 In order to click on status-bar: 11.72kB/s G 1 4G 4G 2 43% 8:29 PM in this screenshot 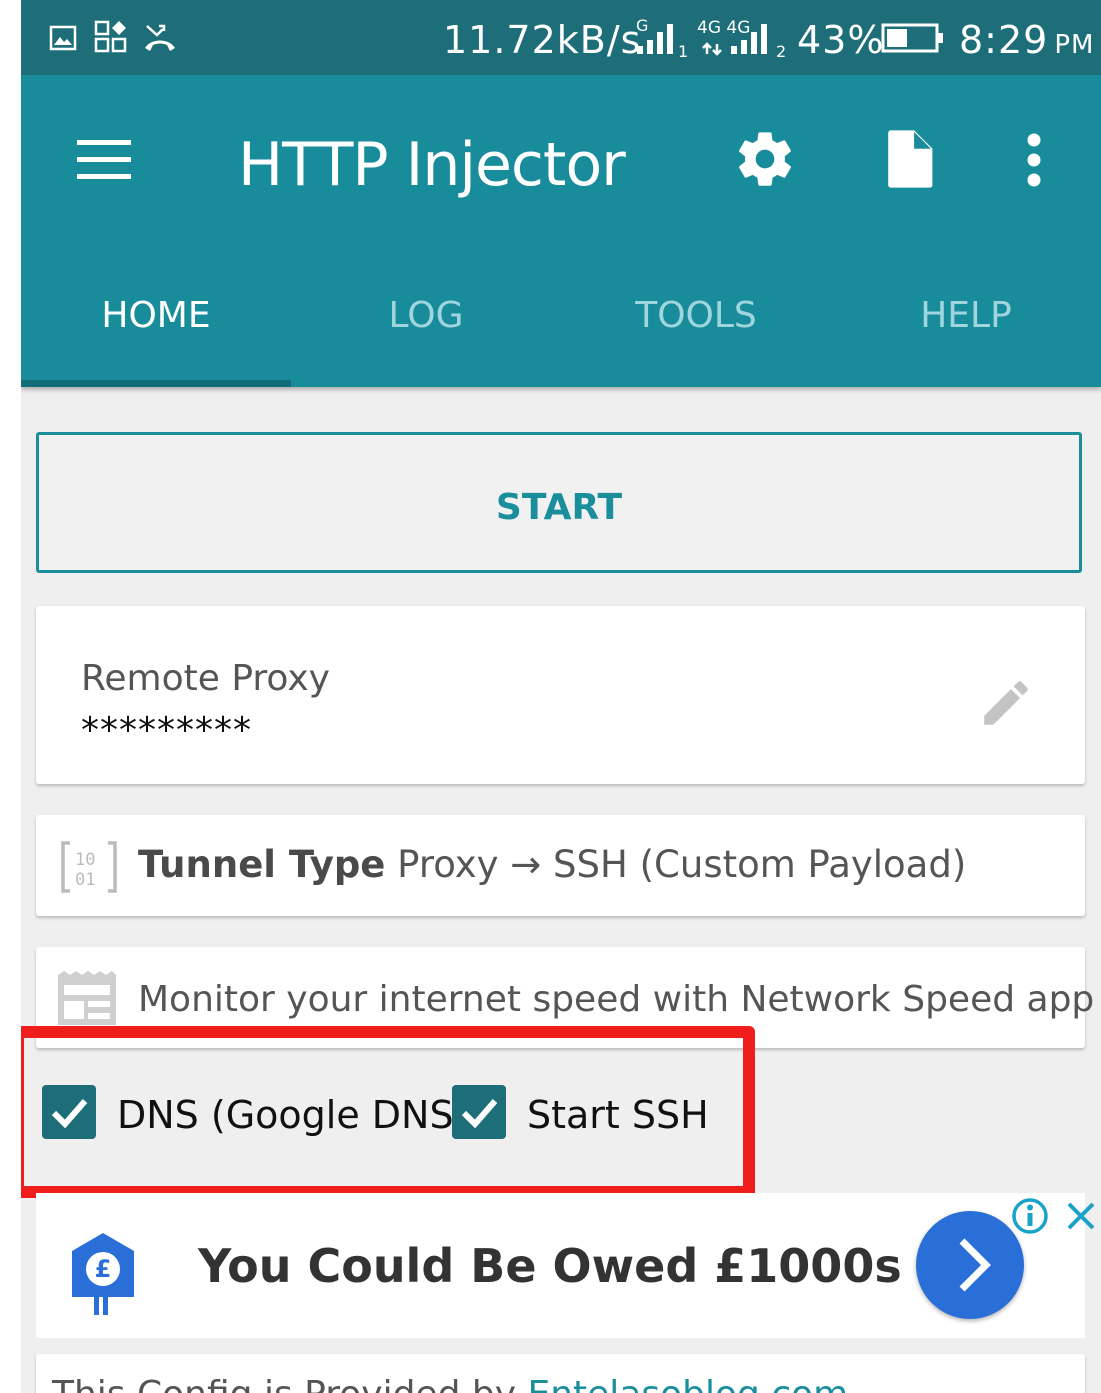, I will do `click(561, 37)`.